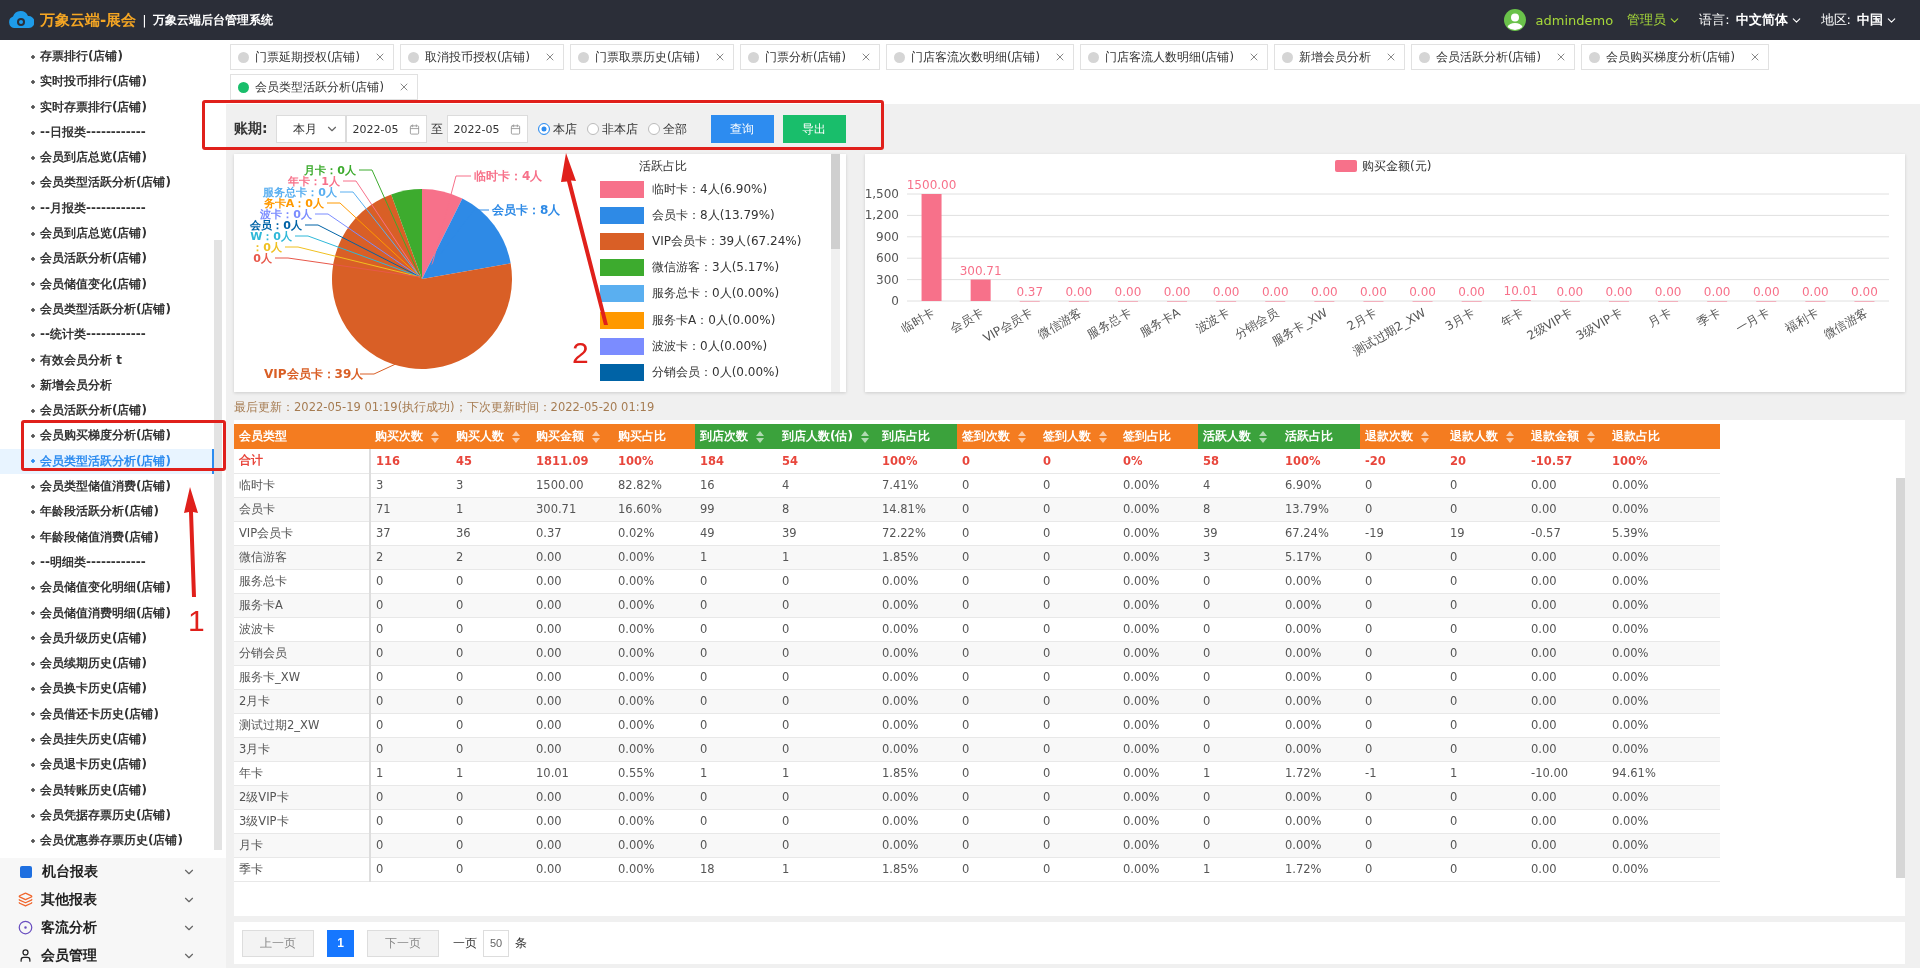  What do you see at coordinates (716, 372) in the screenshot?
I see `legend-label: 分销会员：0人(0.00%)` at bounding box center [716, 372].